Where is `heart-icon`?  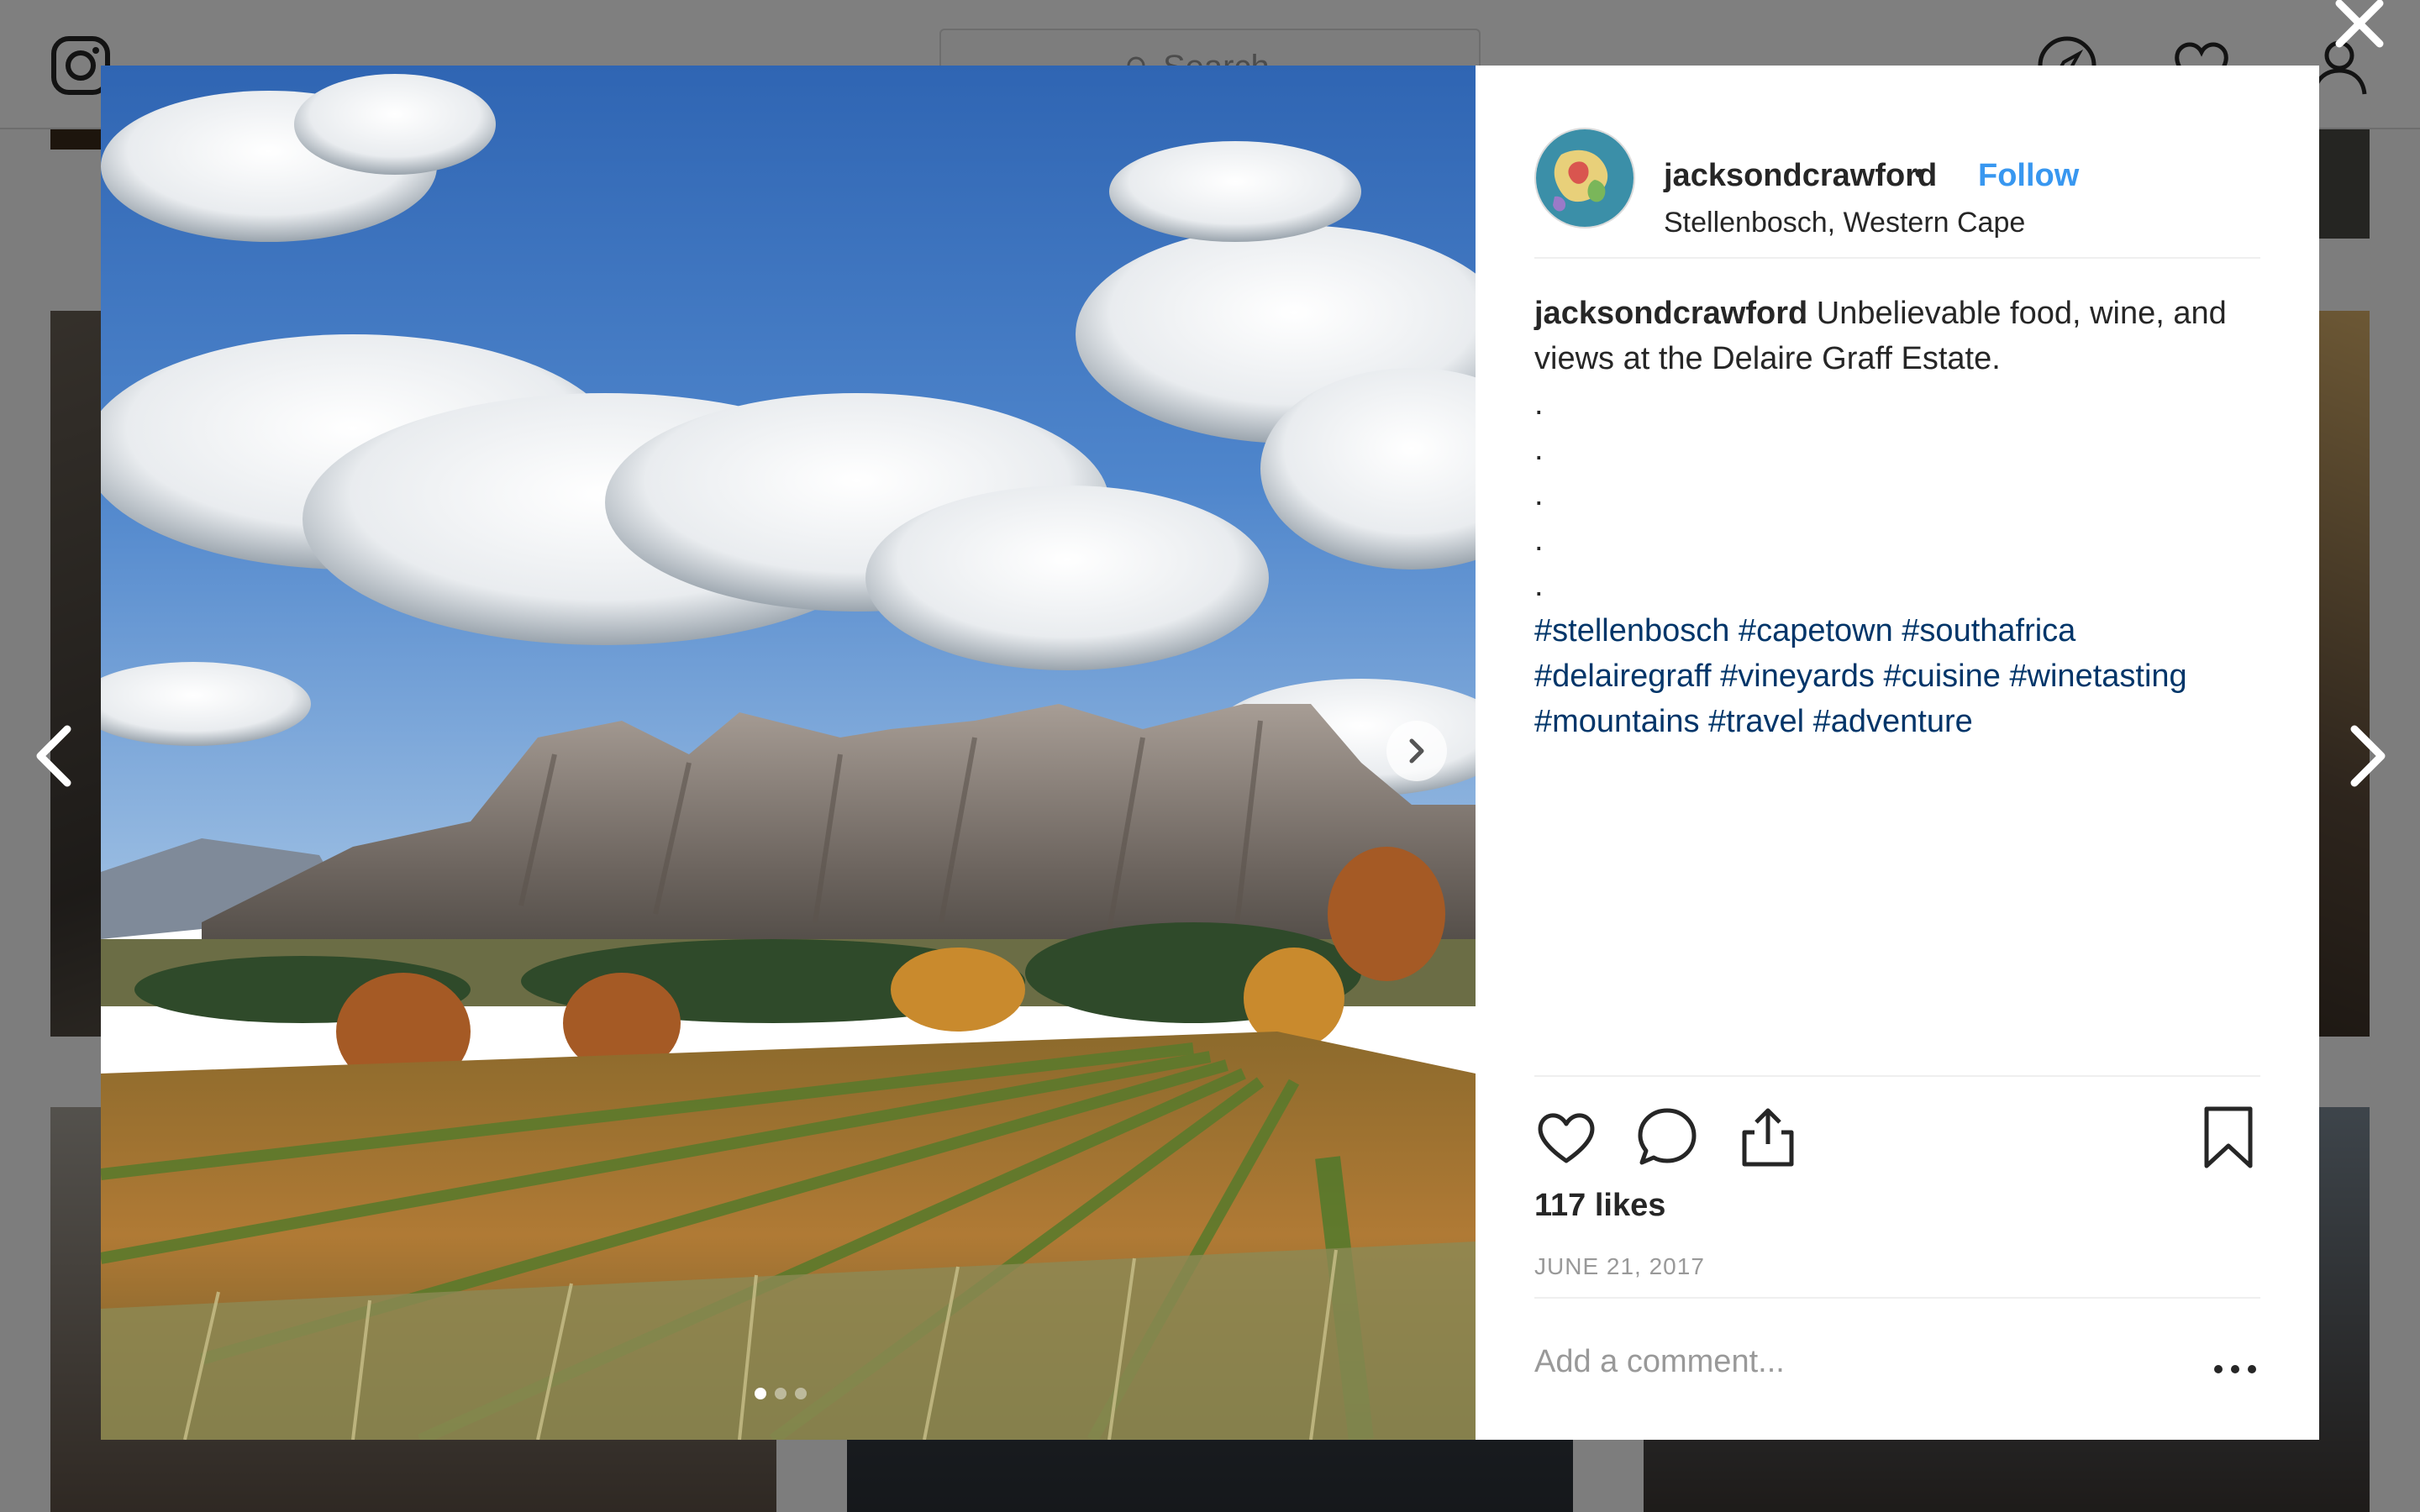
heart-icon is located at coordinates (1566, 1137).